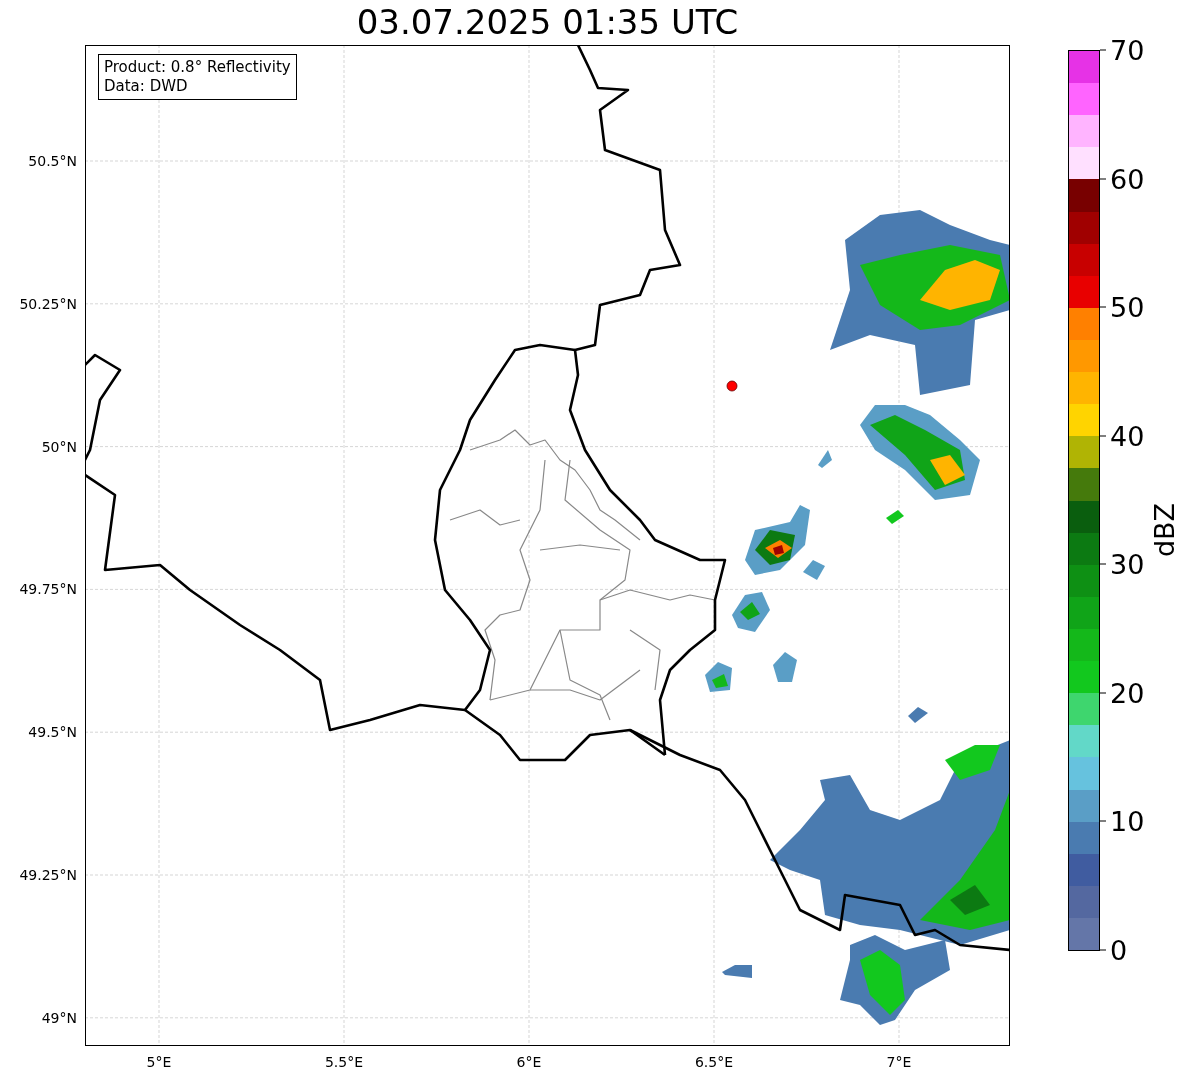 This screenshot has width=1202, height=1081. I want to click on axis-tick-label: 49°N, so click(59, 1017).